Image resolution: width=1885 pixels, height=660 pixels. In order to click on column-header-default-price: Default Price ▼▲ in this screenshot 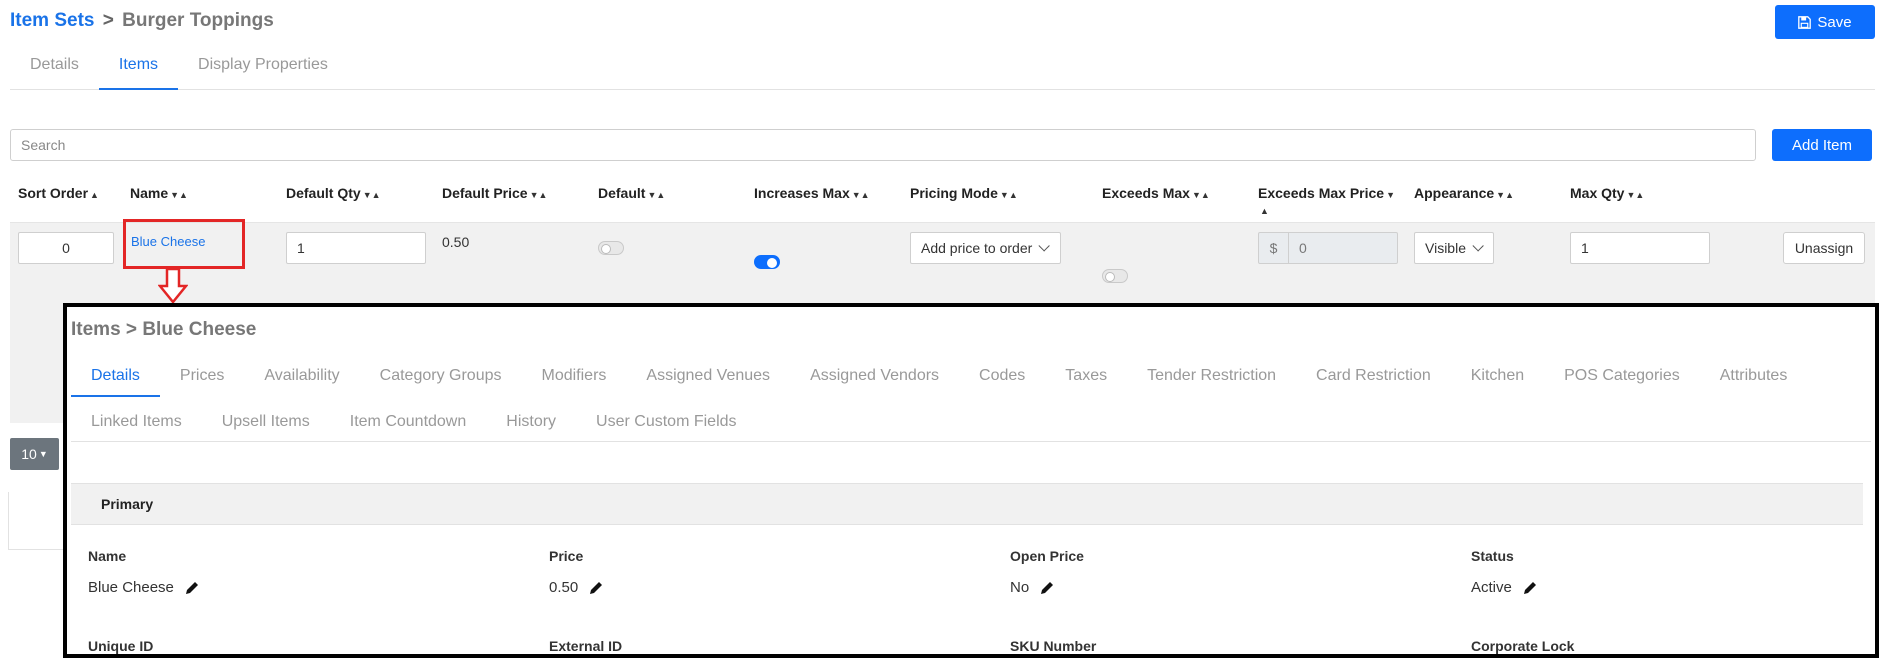, I will do `click(494, 193)`.